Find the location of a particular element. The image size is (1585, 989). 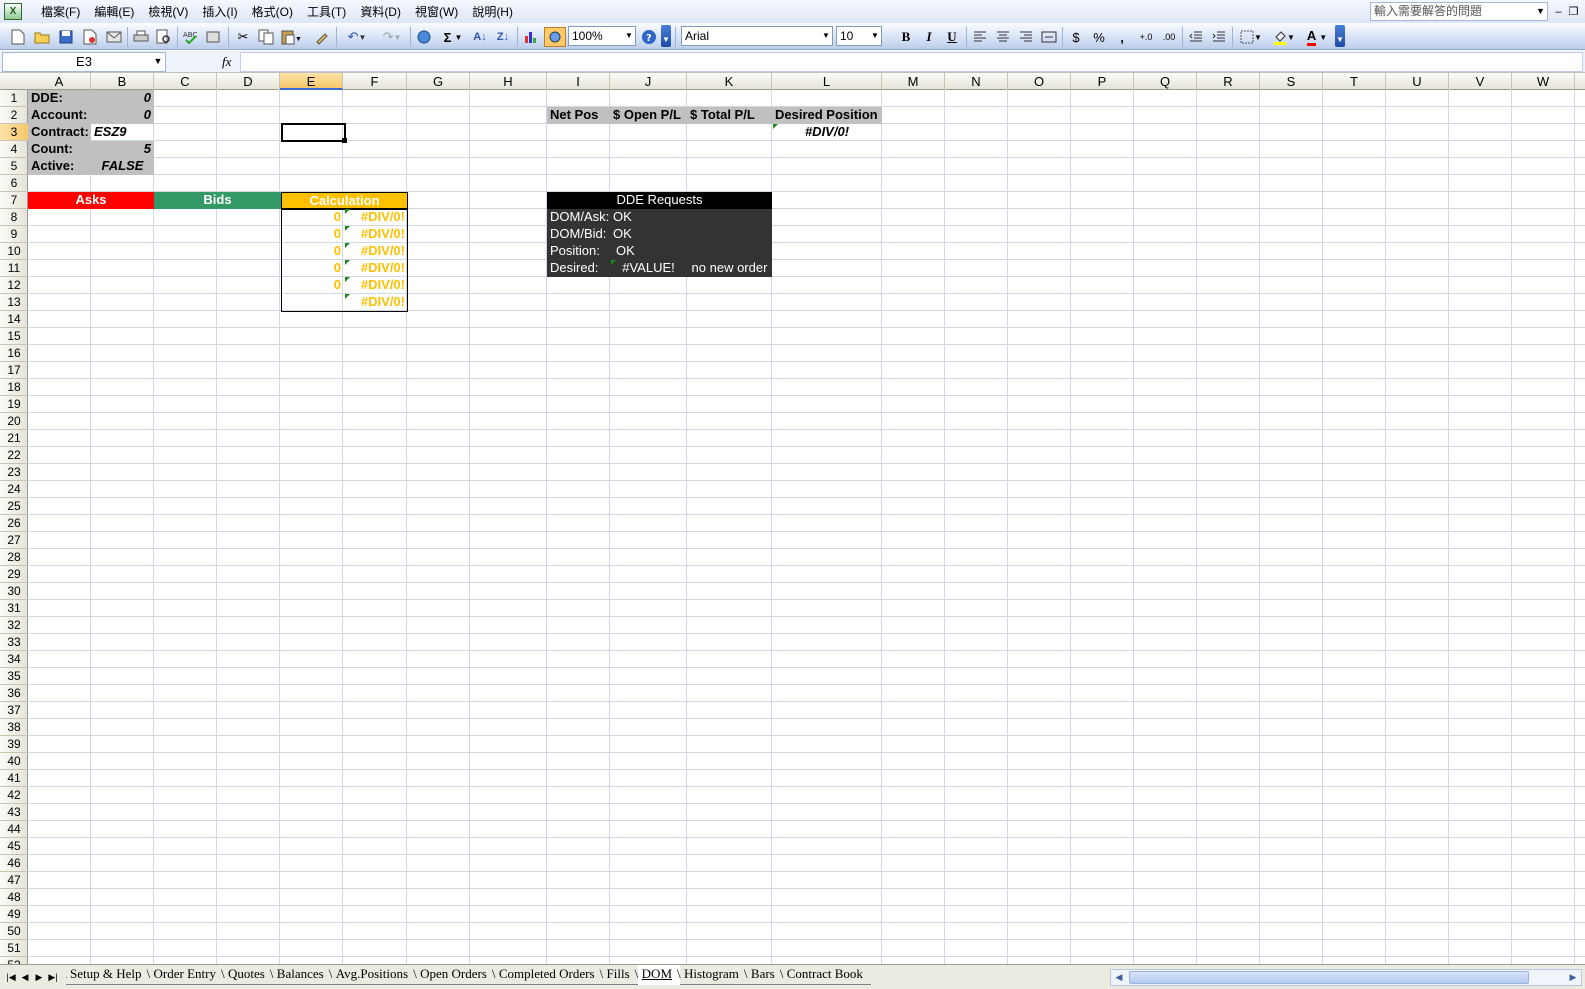

row-header: 30 is located at coordinates (14, 591).